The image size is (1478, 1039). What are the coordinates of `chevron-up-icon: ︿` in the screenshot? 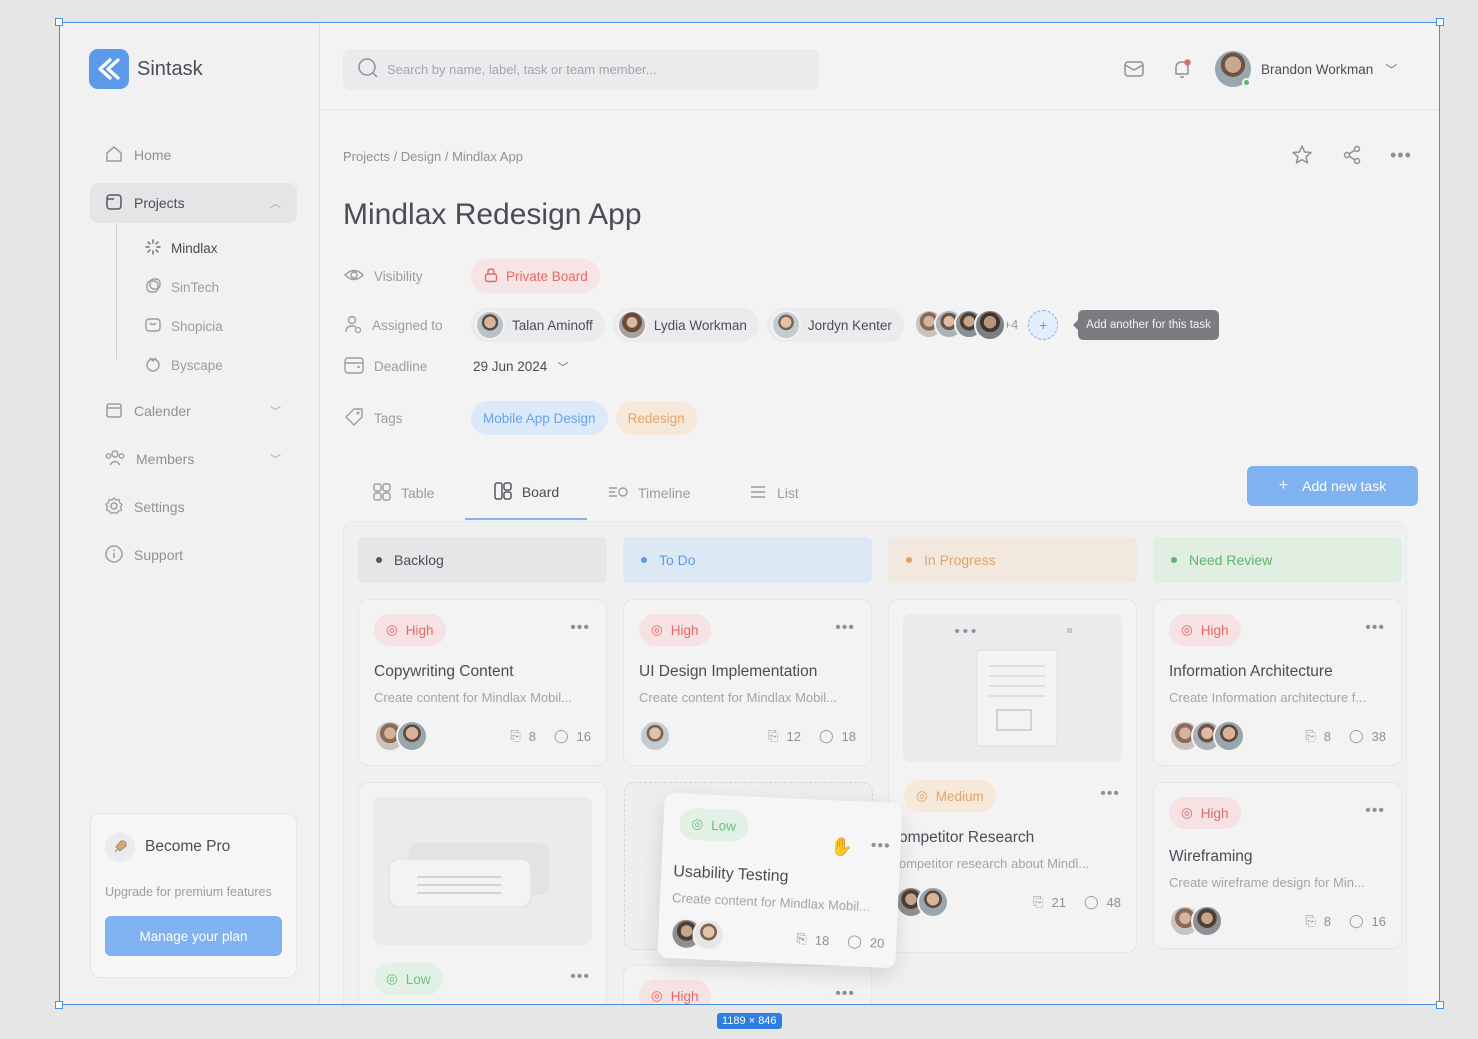 It's located at (275, 203).